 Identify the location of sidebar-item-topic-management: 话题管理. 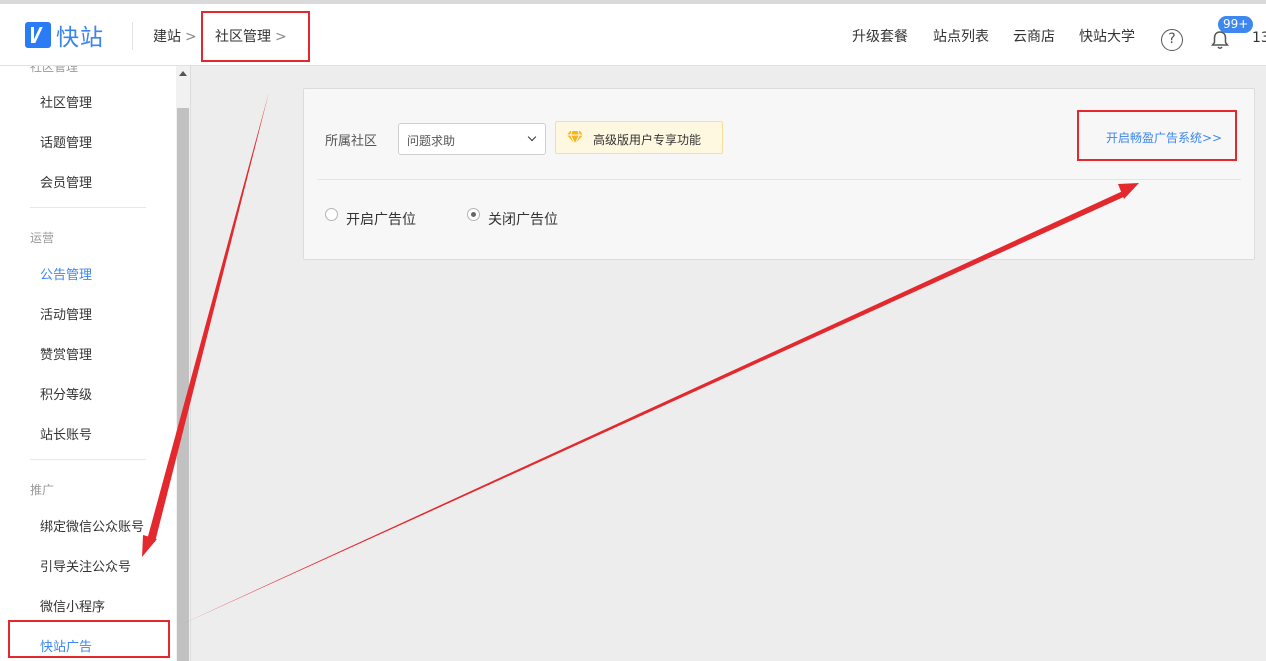
(66, 141).